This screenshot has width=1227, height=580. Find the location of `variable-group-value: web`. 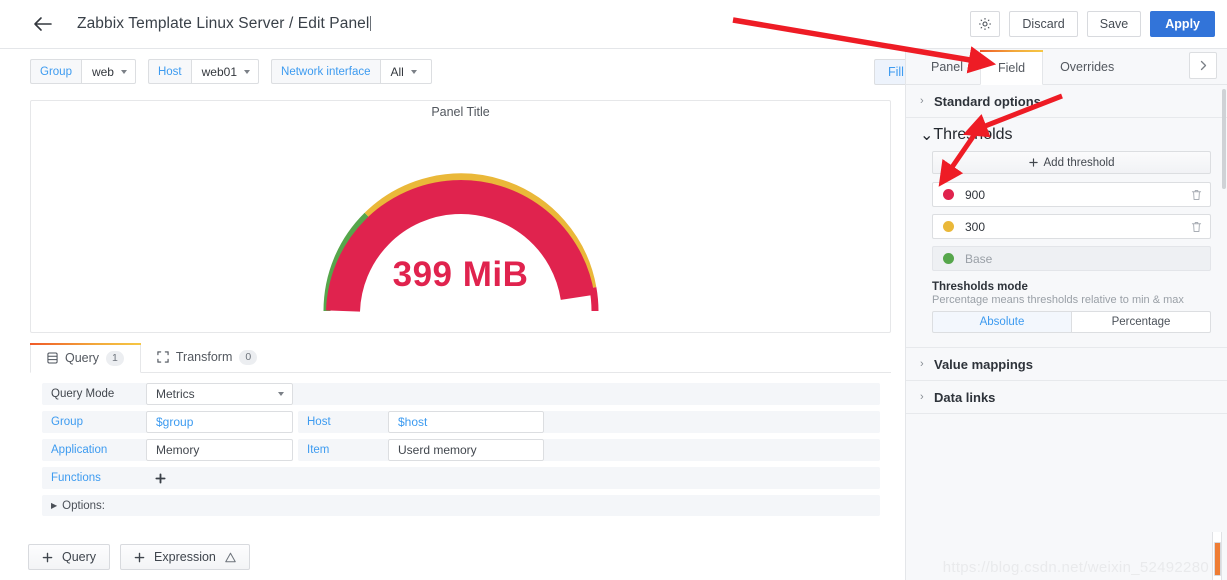

variable-group-value: web is located at coordinates (108, 71).